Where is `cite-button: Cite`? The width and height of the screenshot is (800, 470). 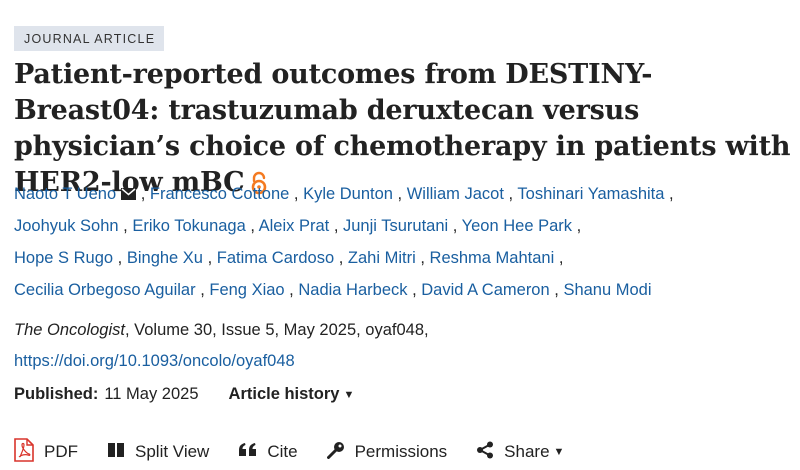
cite-button: Cite is located at coordinates (268, 452).